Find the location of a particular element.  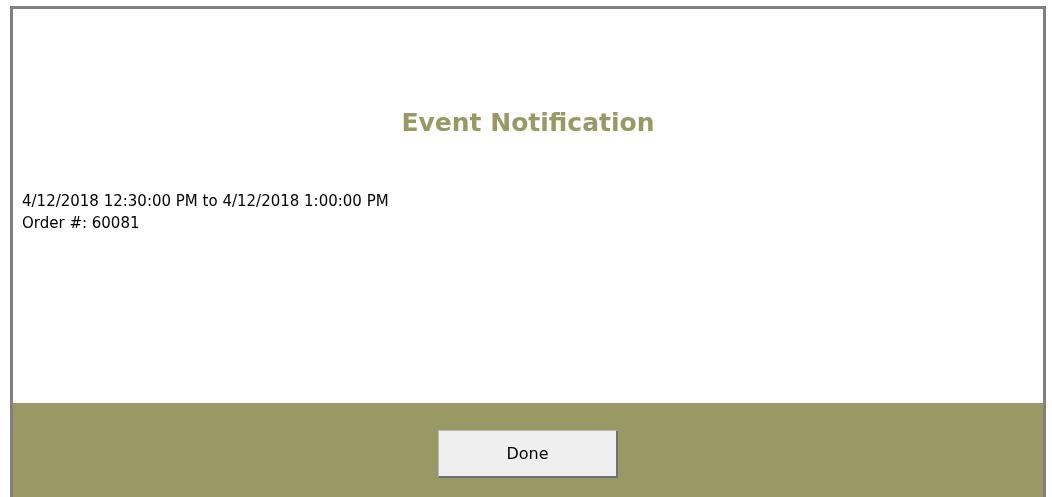

done-button: Done is located at coordinates (528, 454).